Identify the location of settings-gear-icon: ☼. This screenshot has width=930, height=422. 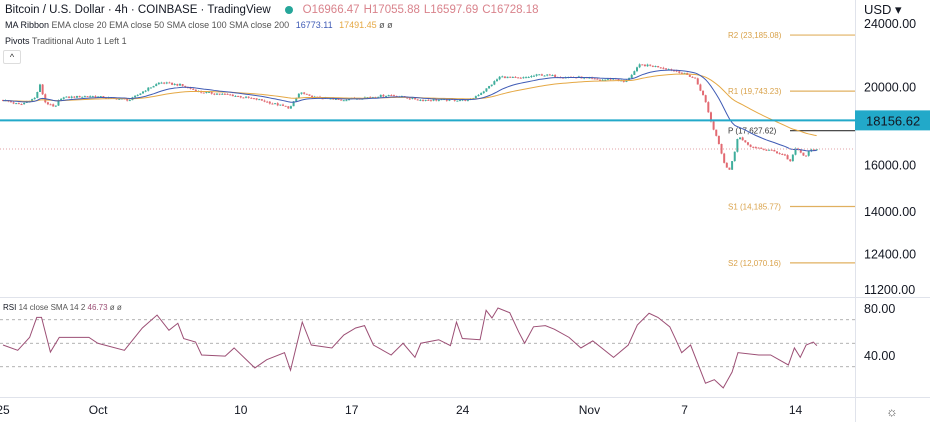
(892, 411).